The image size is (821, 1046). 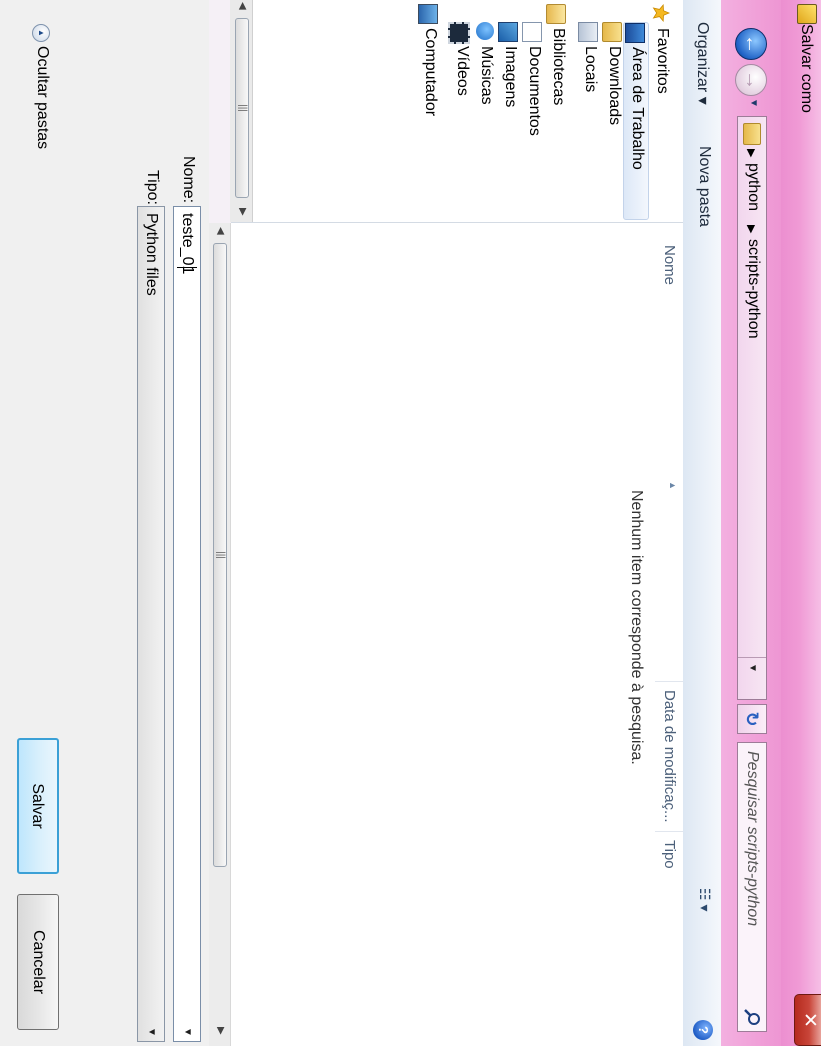 I want to click on places-icon, so click(x=588, y=32).